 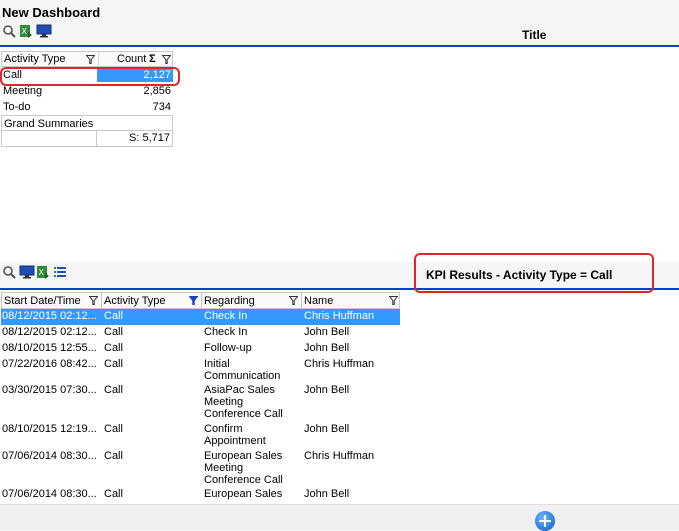 I want to click on grand-summaries-label: Grand Summaries, so click(x=87, y=123).